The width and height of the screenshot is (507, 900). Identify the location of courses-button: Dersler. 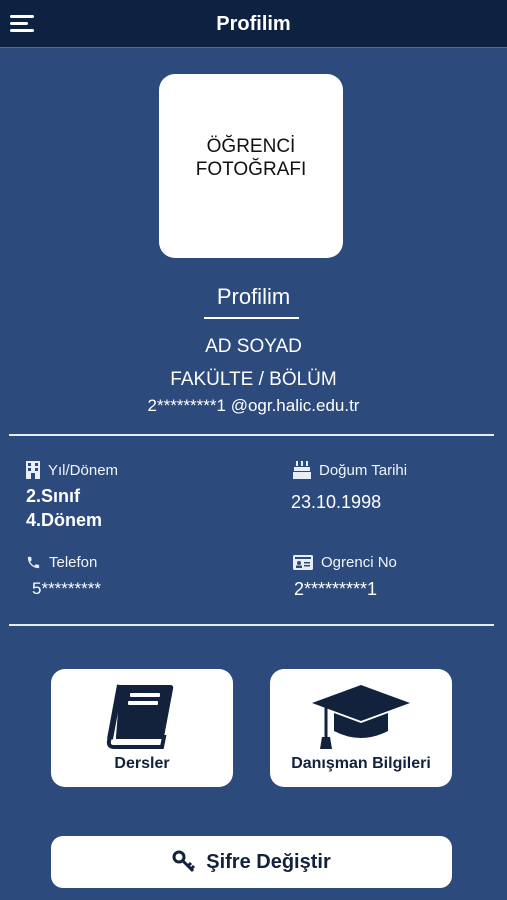
(142, 728).